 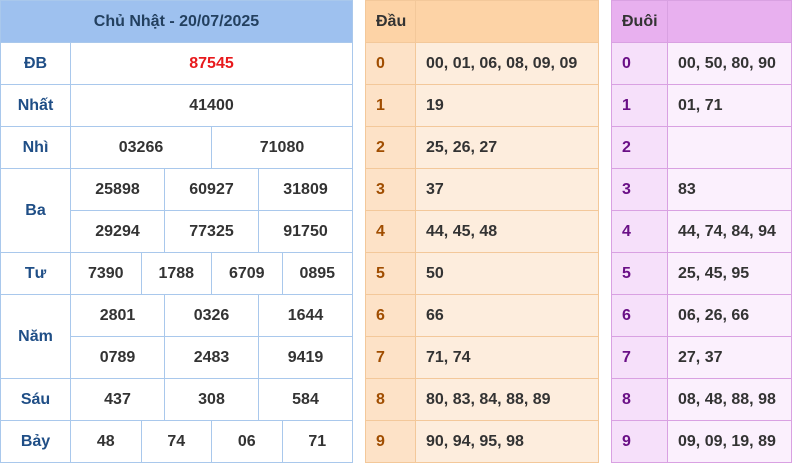 What do you see at coordinates (507, 63) in the screenshot?
I see `head-values: 00, 01, 06, 08, 09, 09` at bounding box center [507, 63].